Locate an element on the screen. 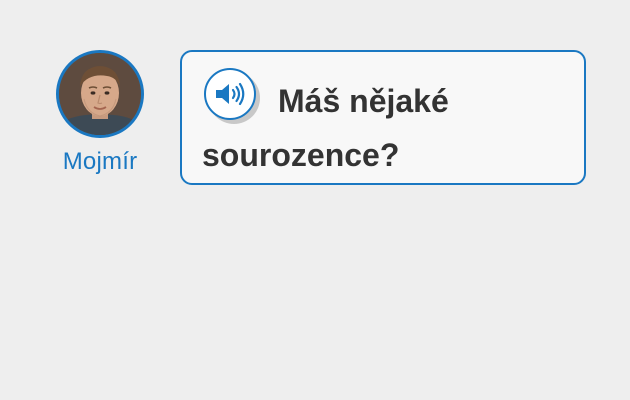 Image resolution: width=630 pixels, height=400 pixels. speaker-name: Mojmír is located at coordinates (100, 161).